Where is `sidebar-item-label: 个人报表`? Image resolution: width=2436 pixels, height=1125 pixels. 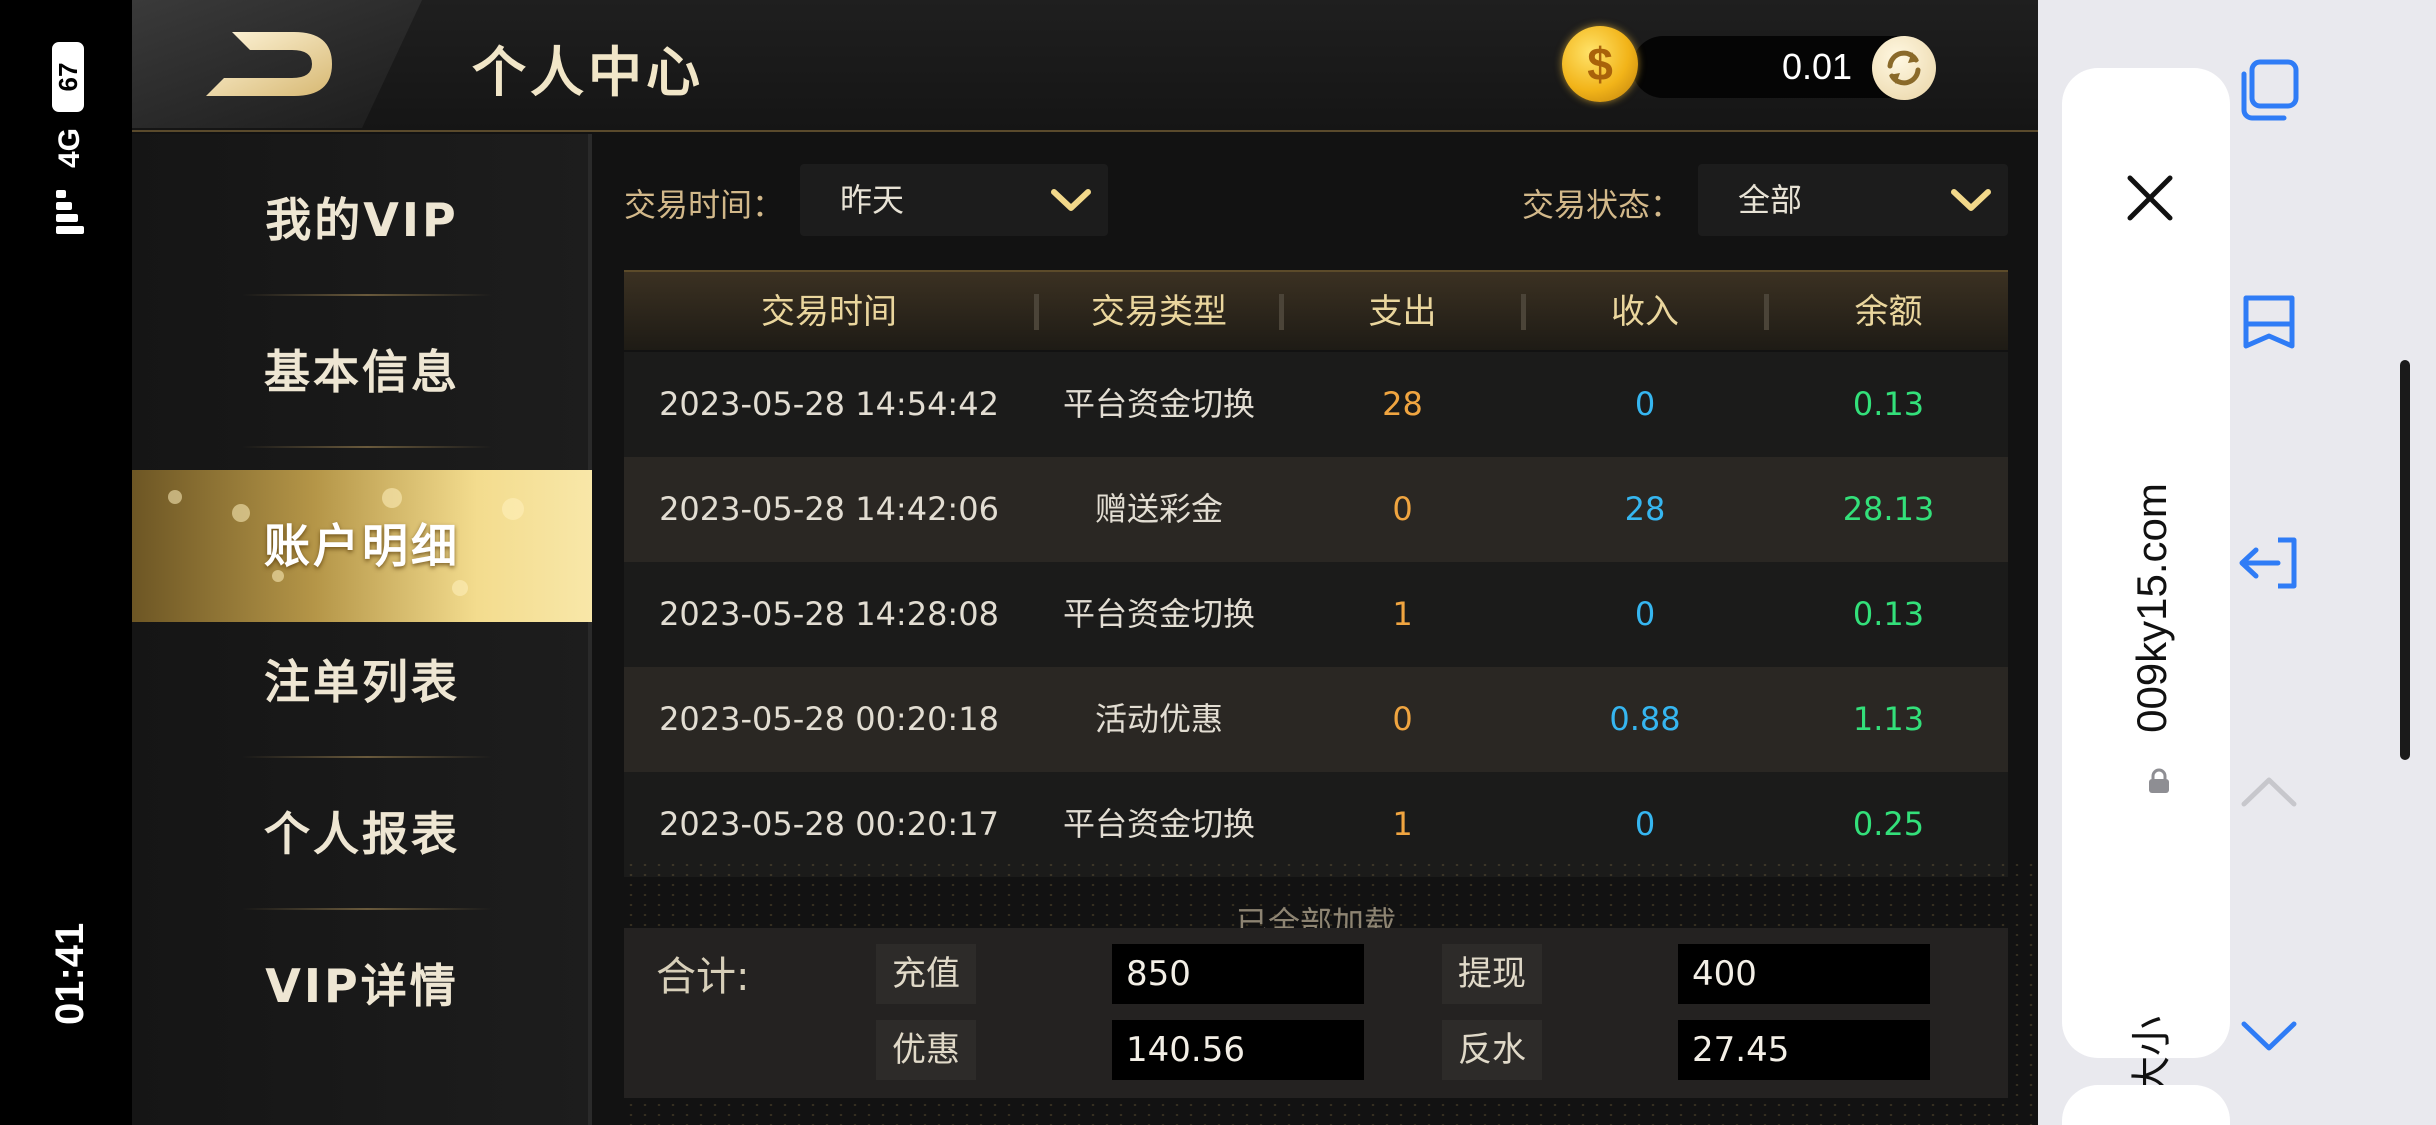 sidebar-item-label: 个人报表 is located at coordinates (362, 834).